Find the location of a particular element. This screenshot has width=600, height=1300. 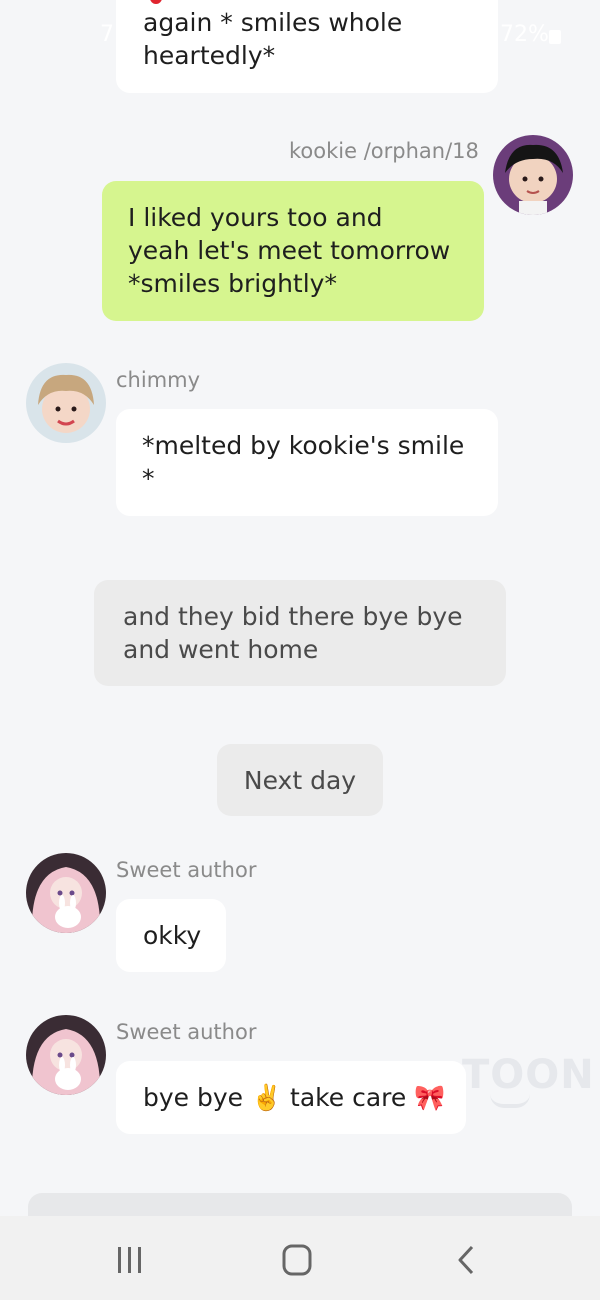

message-text: *melted by kookie's smile * is located at coordinates (303, 462).